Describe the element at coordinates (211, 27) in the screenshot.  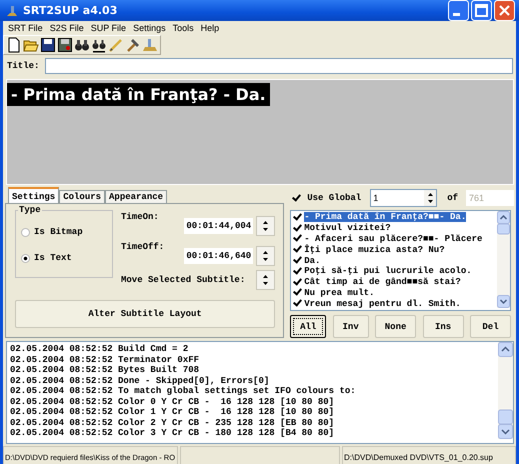
I see `menu-item: Help` at that location.